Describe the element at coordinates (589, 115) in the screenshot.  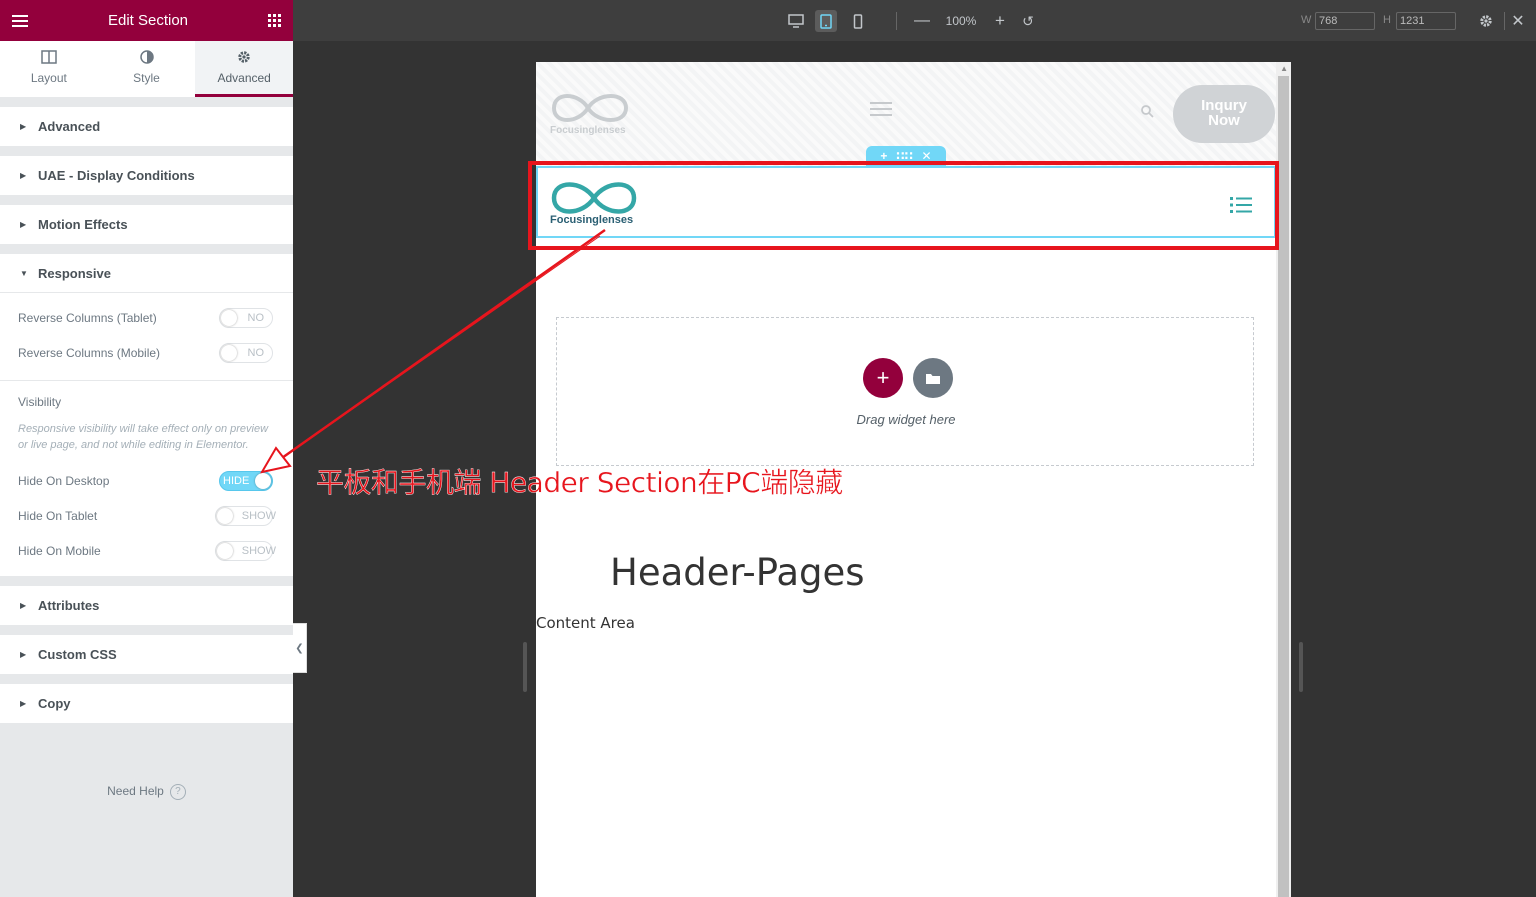
I see `focusinglenses-logo-faded: Focusinglenses` at that location.